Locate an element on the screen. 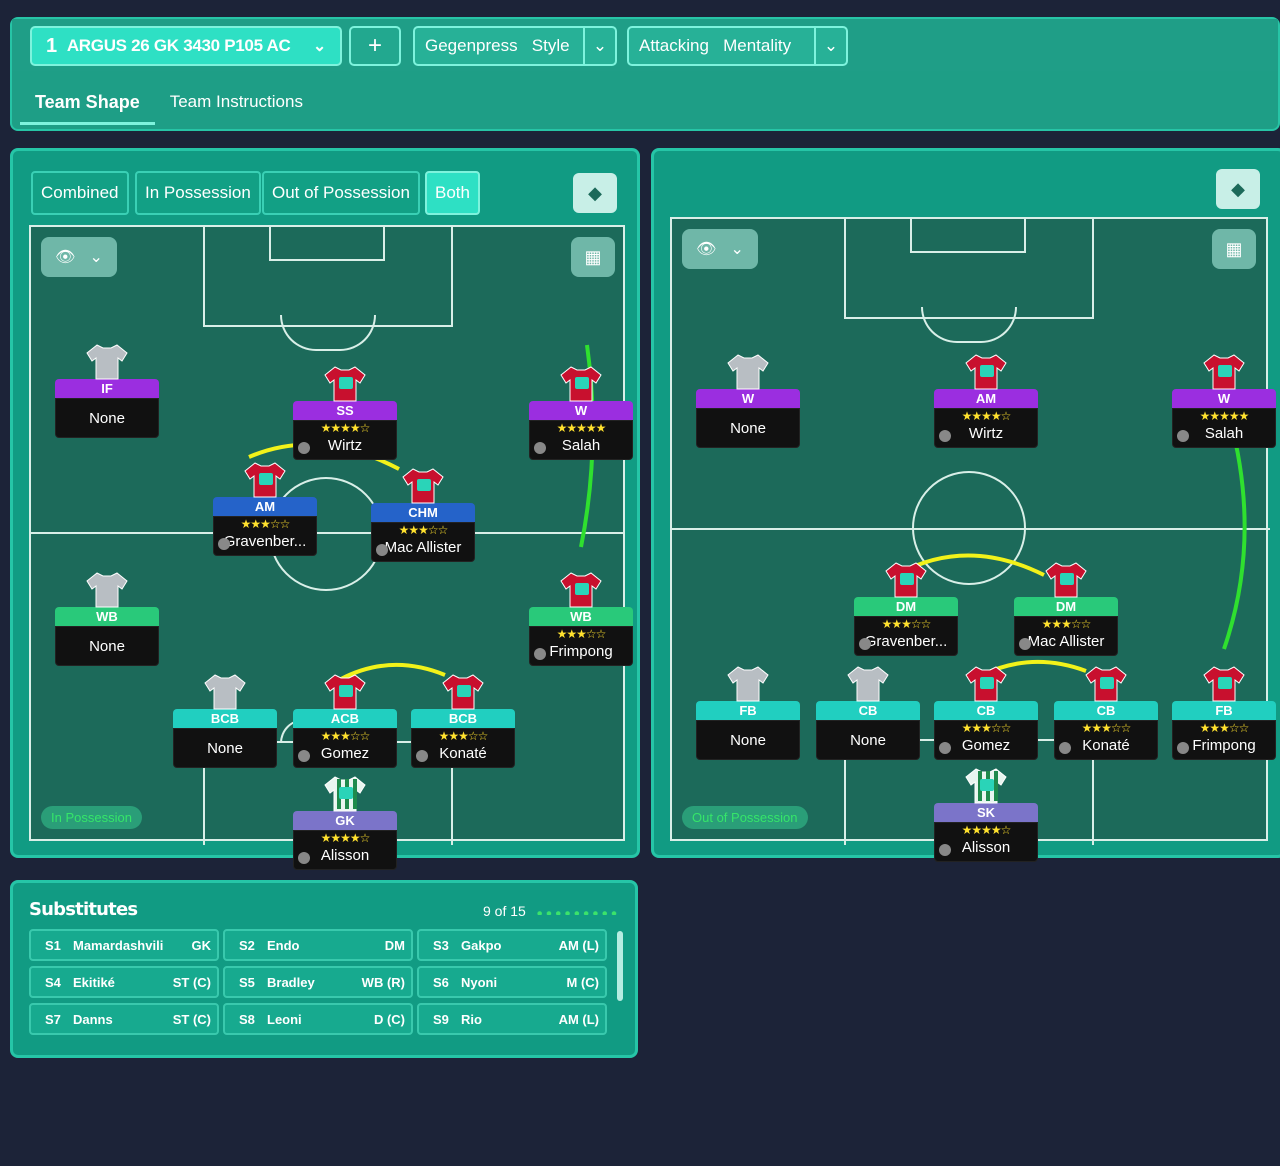  player-role: SK is located at coordinates (986, 812).